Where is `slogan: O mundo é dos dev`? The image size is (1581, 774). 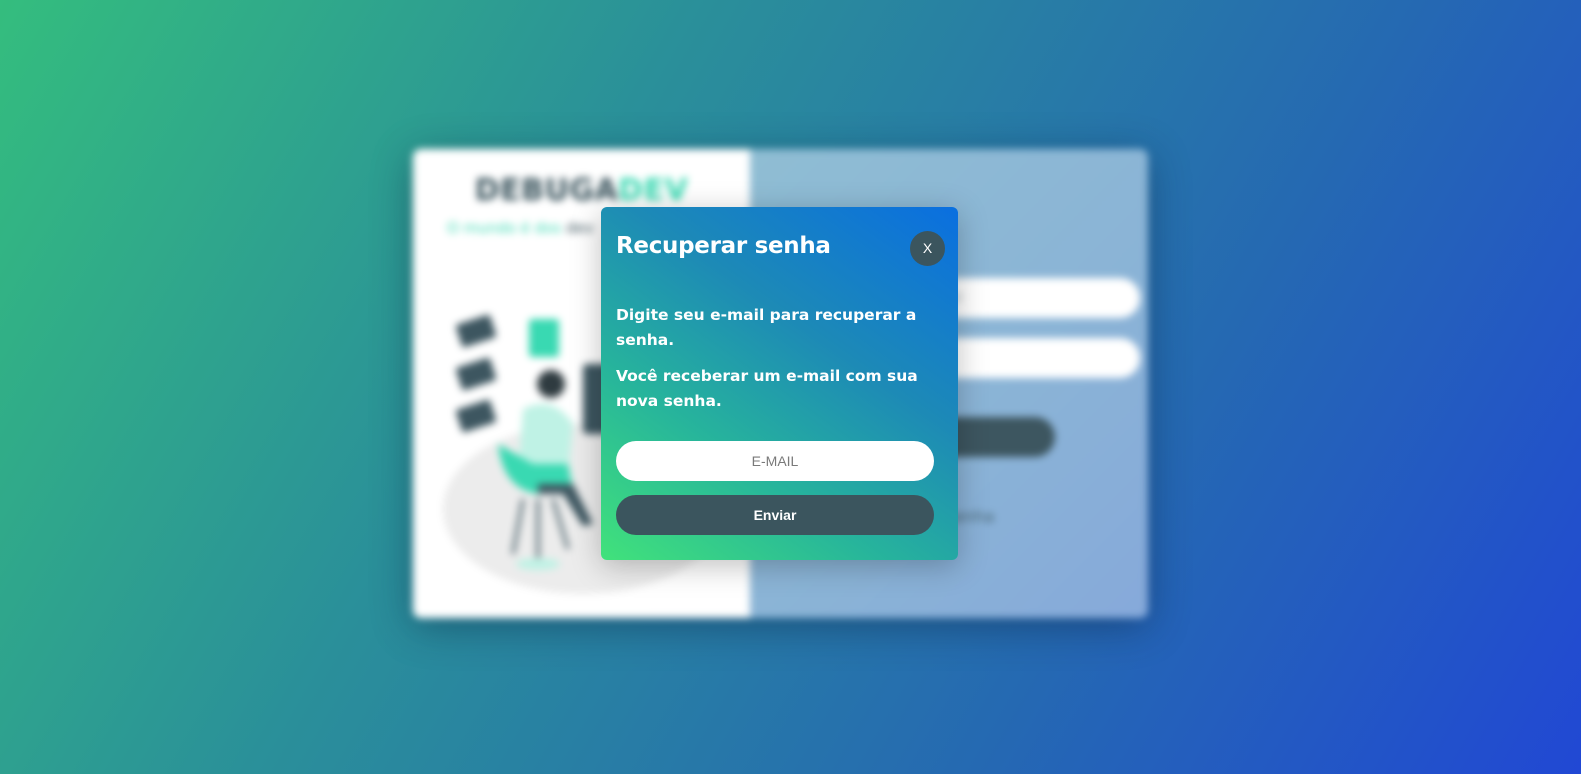
slogan: O mundo é dos dev is located at coordinates (520, 228).